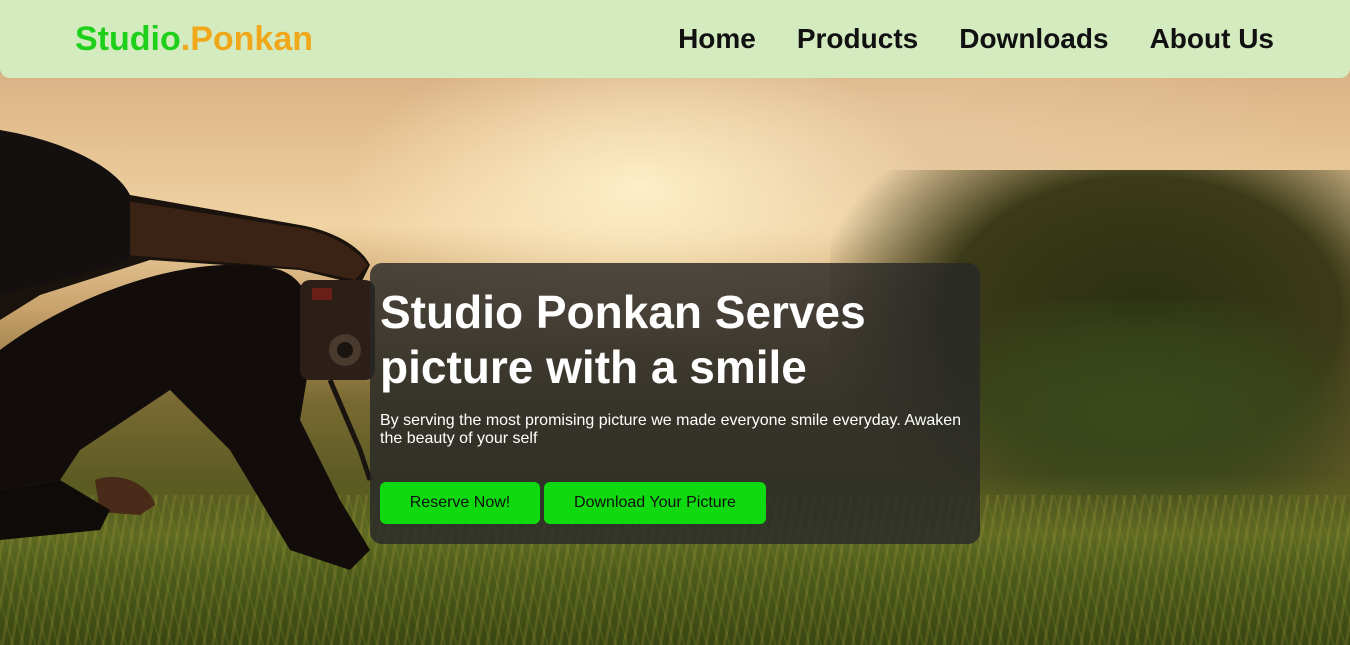  Describe the element at coordinates (717, 39) in the screenshot. I see `nav-link-home: Home` at that location.